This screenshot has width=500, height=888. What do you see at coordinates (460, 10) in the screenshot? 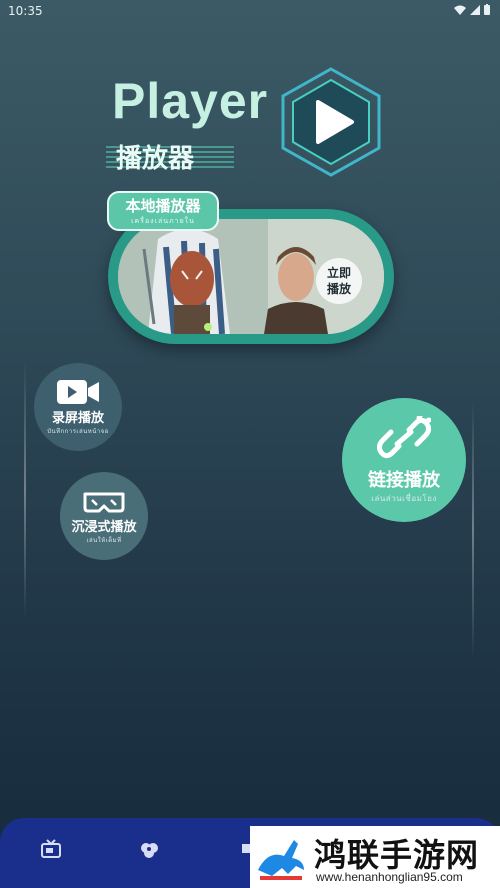
I see `wifi-icon` at bounding box center [460, 10].